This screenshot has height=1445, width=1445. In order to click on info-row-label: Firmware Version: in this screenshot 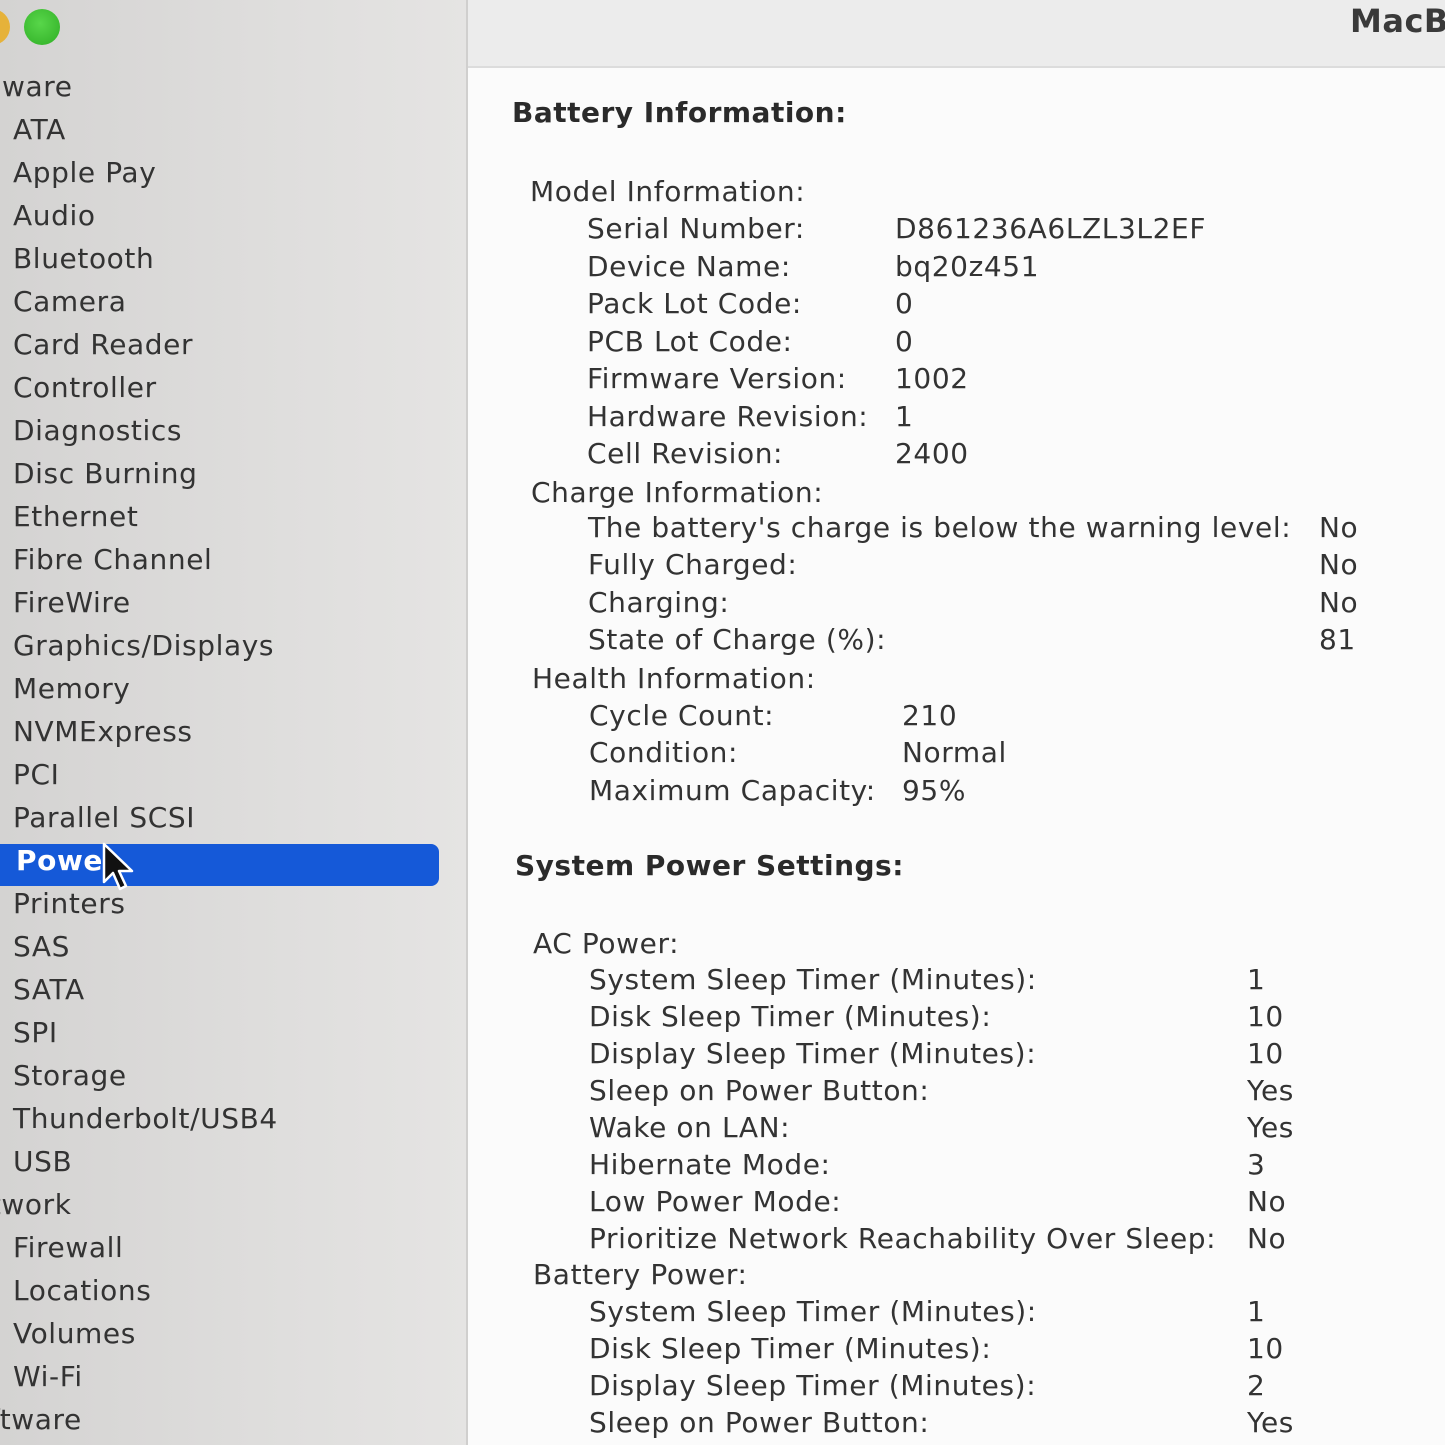, I will do `click(717, 378)`.